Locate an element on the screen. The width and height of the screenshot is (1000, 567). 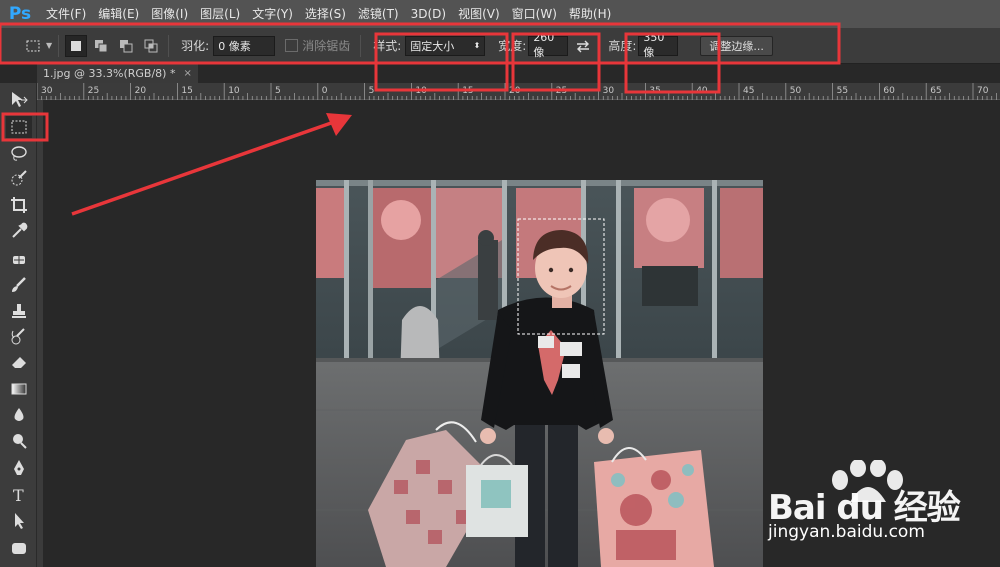
ruler-label: 5 is located at coordinates (372, 91).